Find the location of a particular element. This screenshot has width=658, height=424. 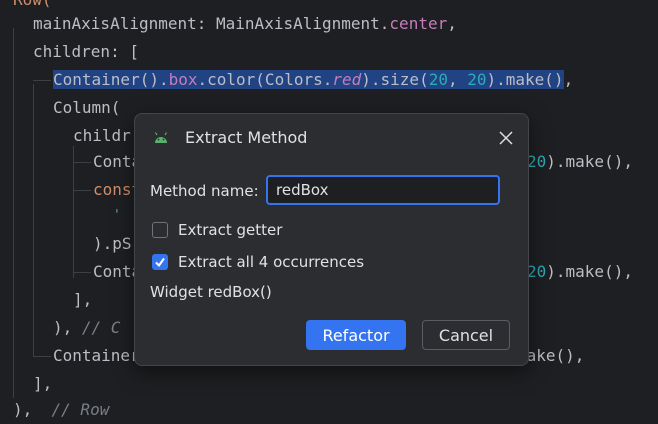

code-line: ), // C is located at coordinates (86, 328).